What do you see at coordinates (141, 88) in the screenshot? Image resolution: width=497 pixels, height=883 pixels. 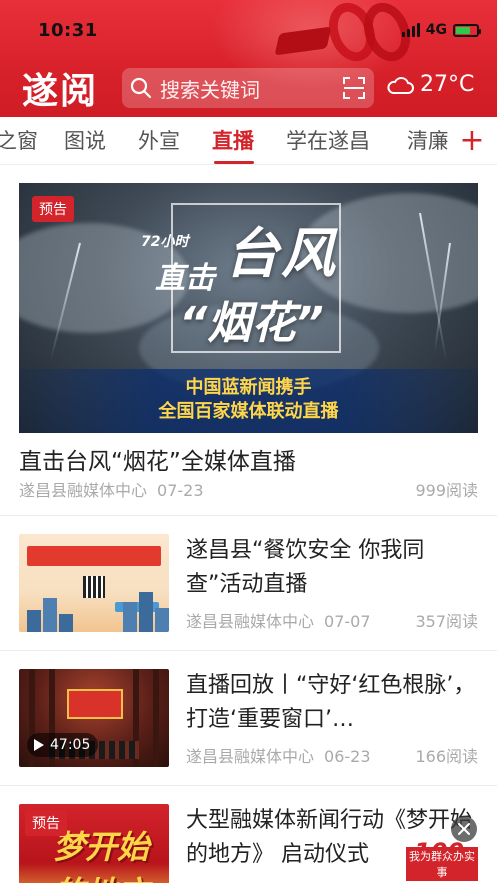 I see `search-icon` at bounding box center [141, 88].